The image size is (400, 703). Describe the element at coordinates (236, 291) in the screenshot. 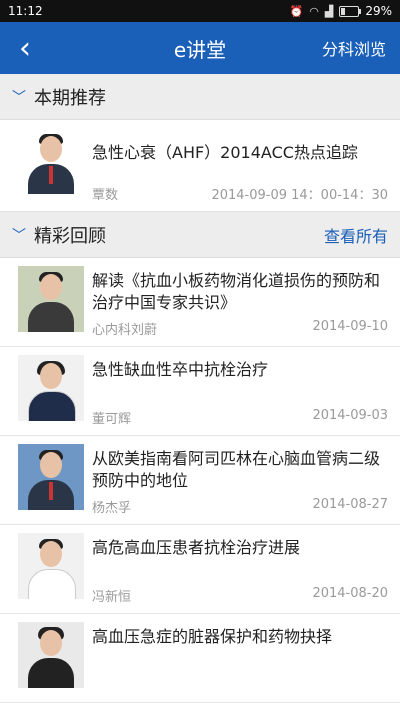

I see `item-title: 解读《抗血小板药物消化道损伤的预防和治疗中国专家共识》` at that location.